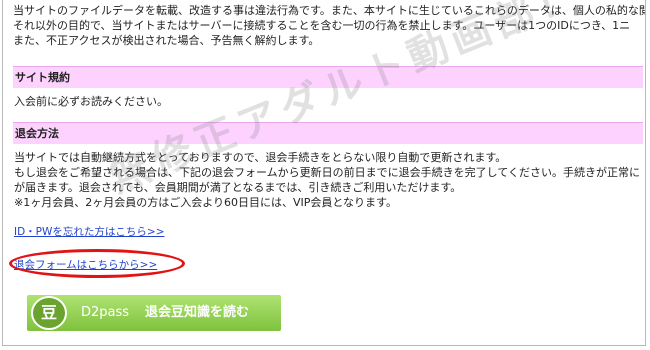 The width and height of the screenshot is (650, 350). Describe the element at coordinates (197, 312) in the screenshot. I see `banner-label: 退会豆知識を読む` at that location.